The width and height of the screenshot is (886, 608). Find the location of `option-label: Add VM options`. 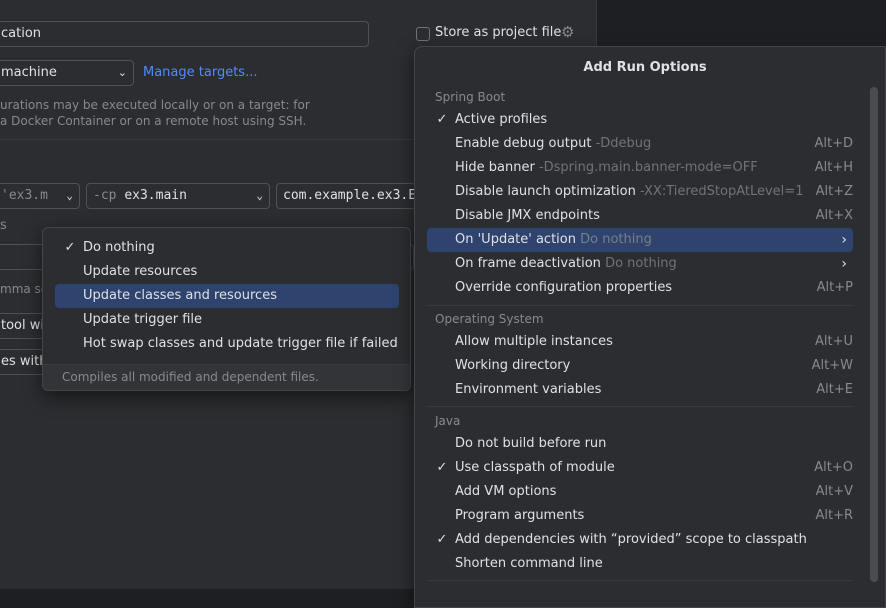

option-label: Add VM options is located at coordinates (506, 491).